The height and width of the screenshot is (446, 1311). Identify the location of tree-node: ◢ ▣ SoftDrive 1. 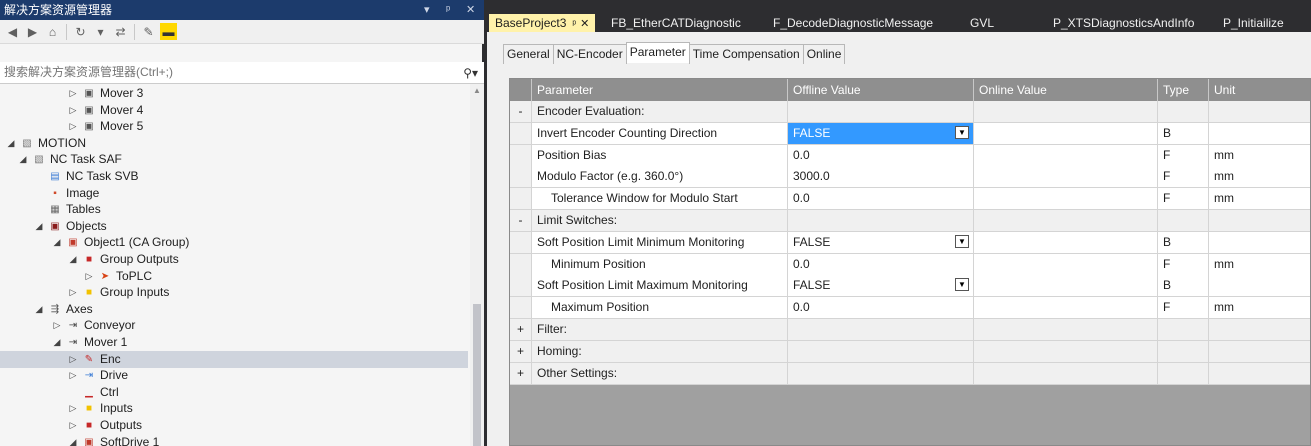
(234, 440).